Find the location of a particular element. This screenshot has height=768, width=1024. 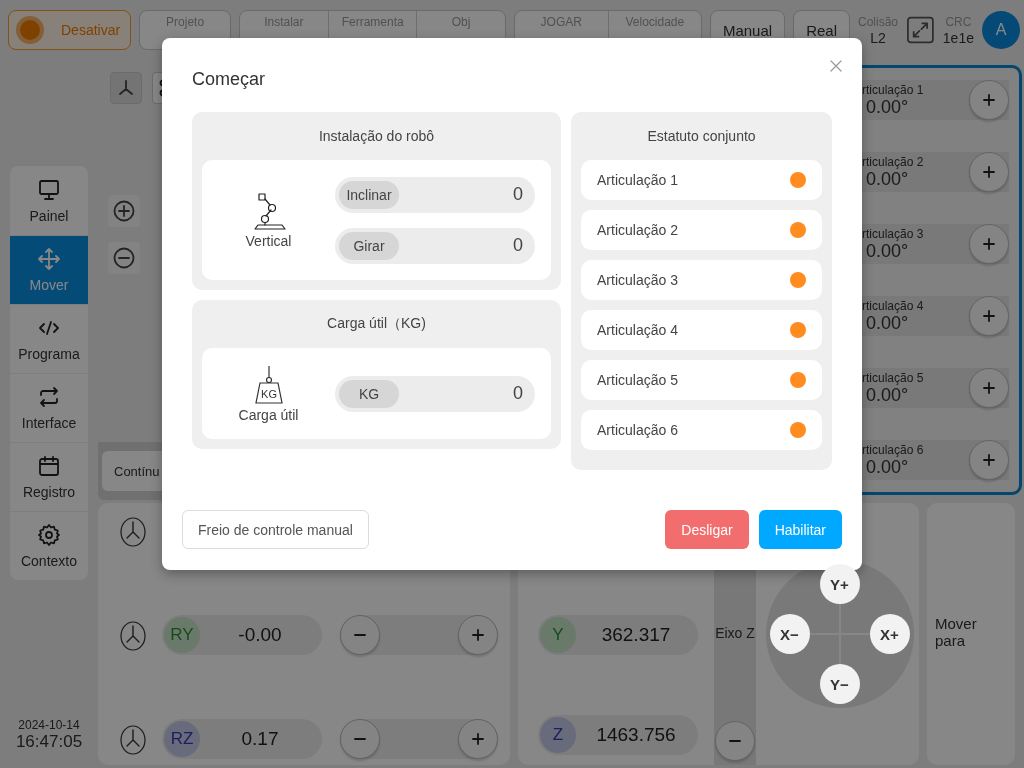

field-tag: KG is located at coordinates (369, 393).